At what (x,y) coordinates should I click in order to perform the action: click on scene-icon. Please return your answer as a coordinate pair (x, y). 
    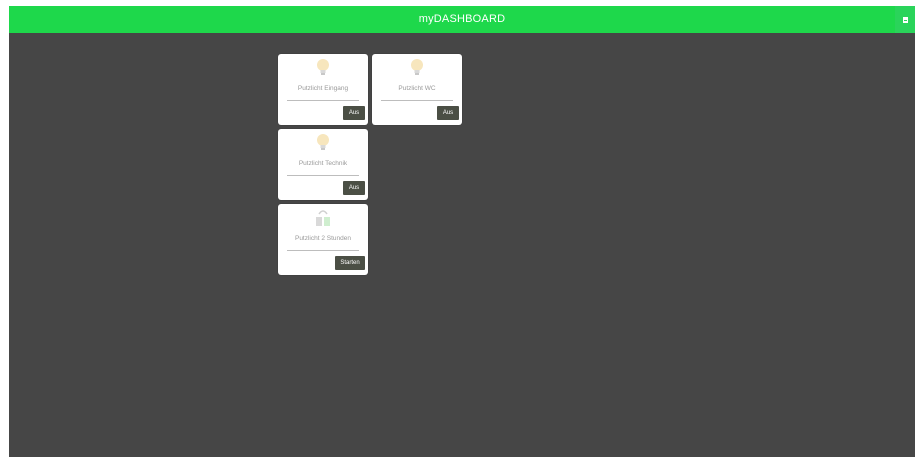
    Looking at the image, I should click on (323, 218).